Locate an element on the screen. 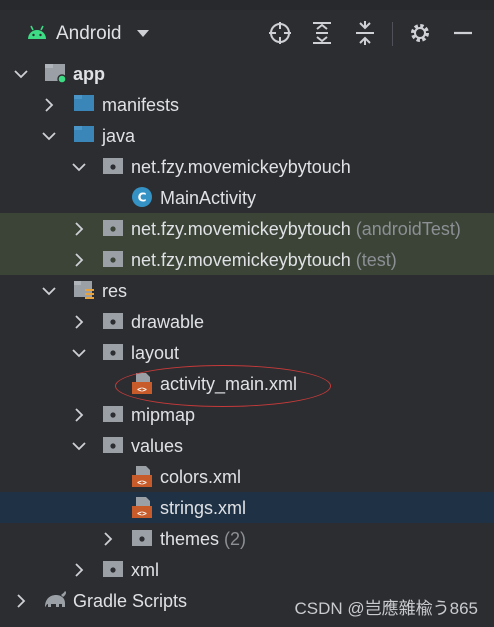 Image resolution: width=494 pixels, height=627 pixels. locate-icon is located at coordinates (280, 33).